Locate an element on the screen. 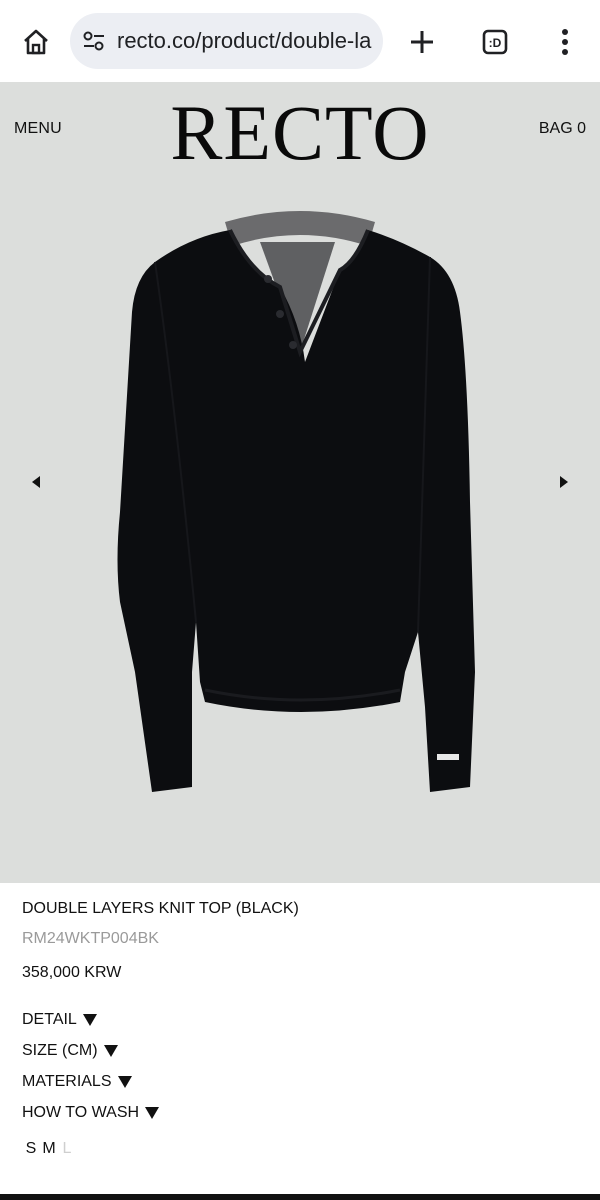  browser-toolbar: recto.co/product/double-la :D is located at coordinates (300, 41).